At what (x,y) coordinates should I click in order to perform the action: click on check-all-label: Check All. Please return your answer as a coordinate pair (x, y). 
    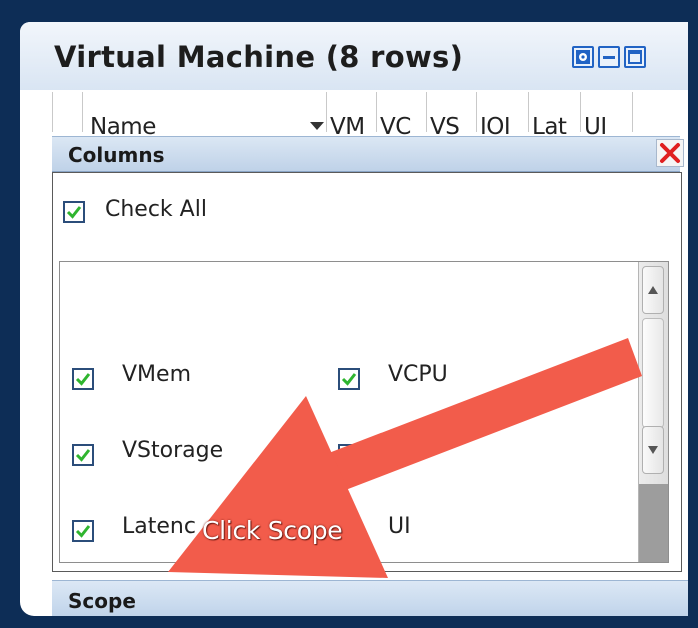
    Looking at the image, I should click on (156, 209).